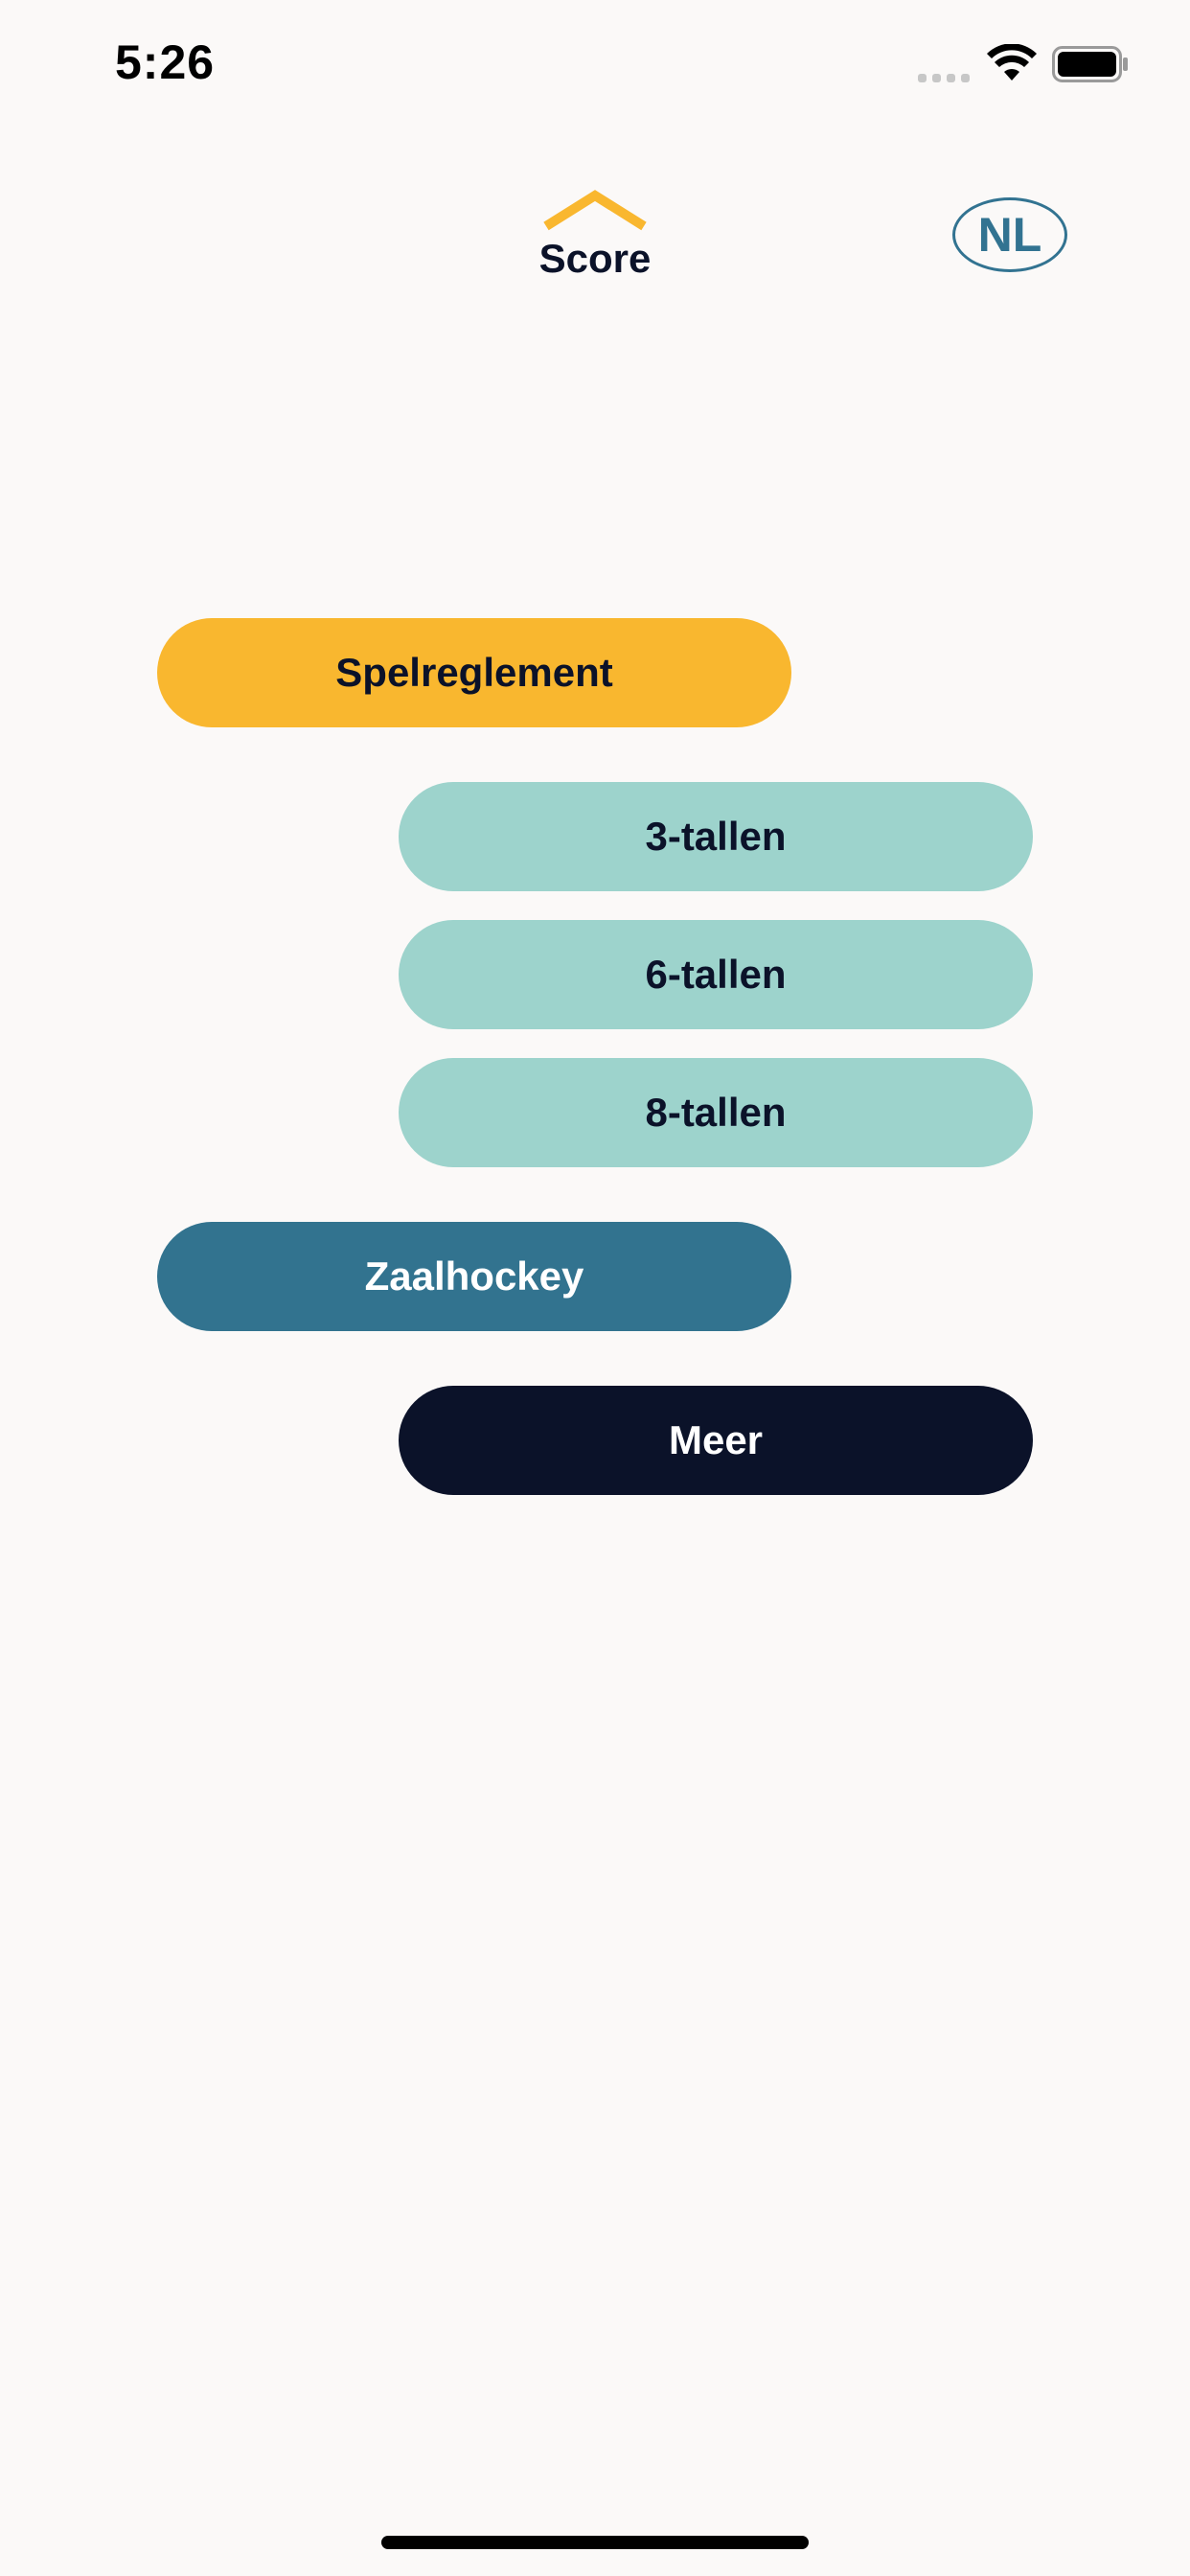  Describe the element at coordinates (716, 836) in the screenshot. I see `3-tallen-button: 3-tallen` at that location.